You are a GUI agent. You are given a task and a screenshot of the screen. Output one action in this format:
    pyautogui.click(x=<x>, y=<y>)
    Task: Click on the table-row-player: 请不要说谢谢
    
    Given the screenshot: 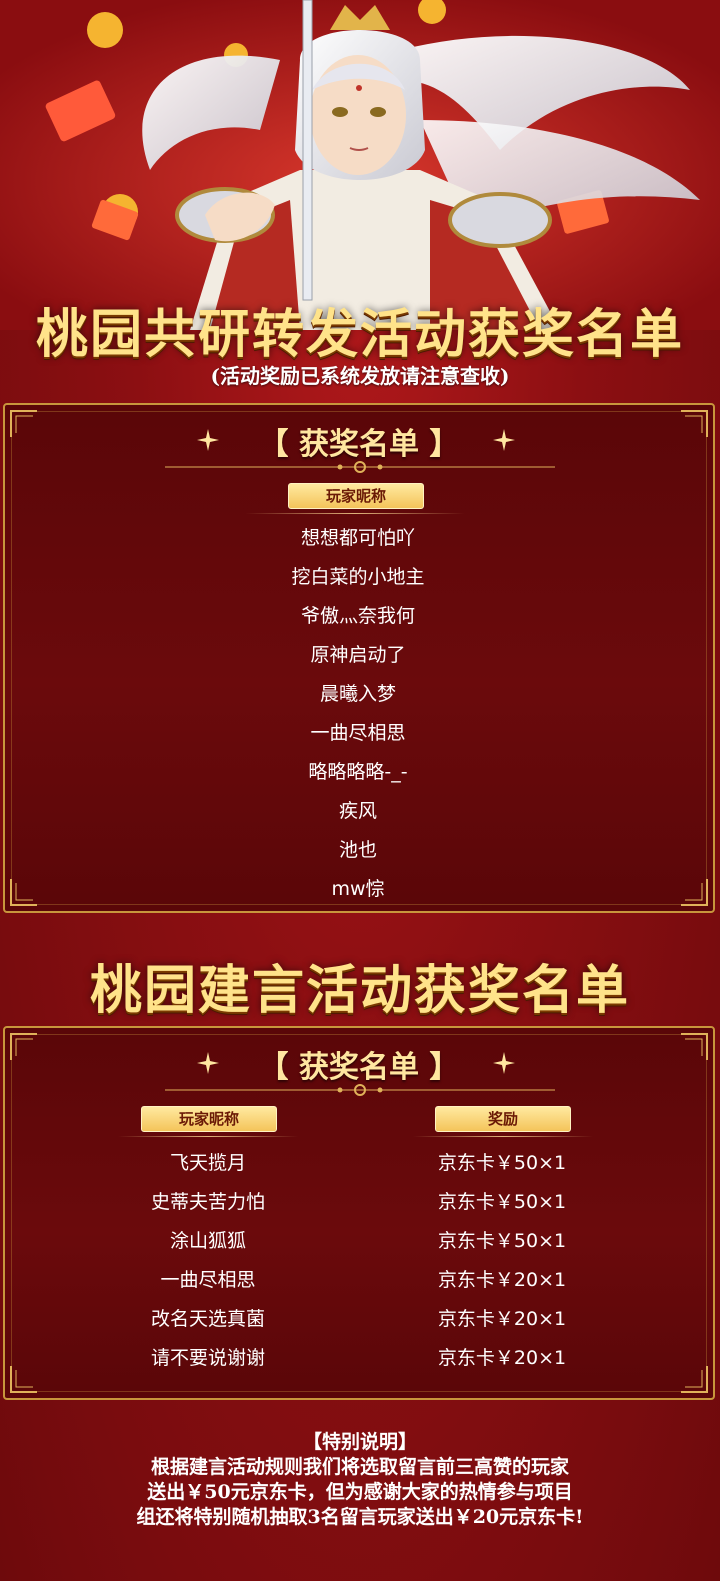 What is the action you would take?
    pyautogui.click(x=207, y=1358)
    